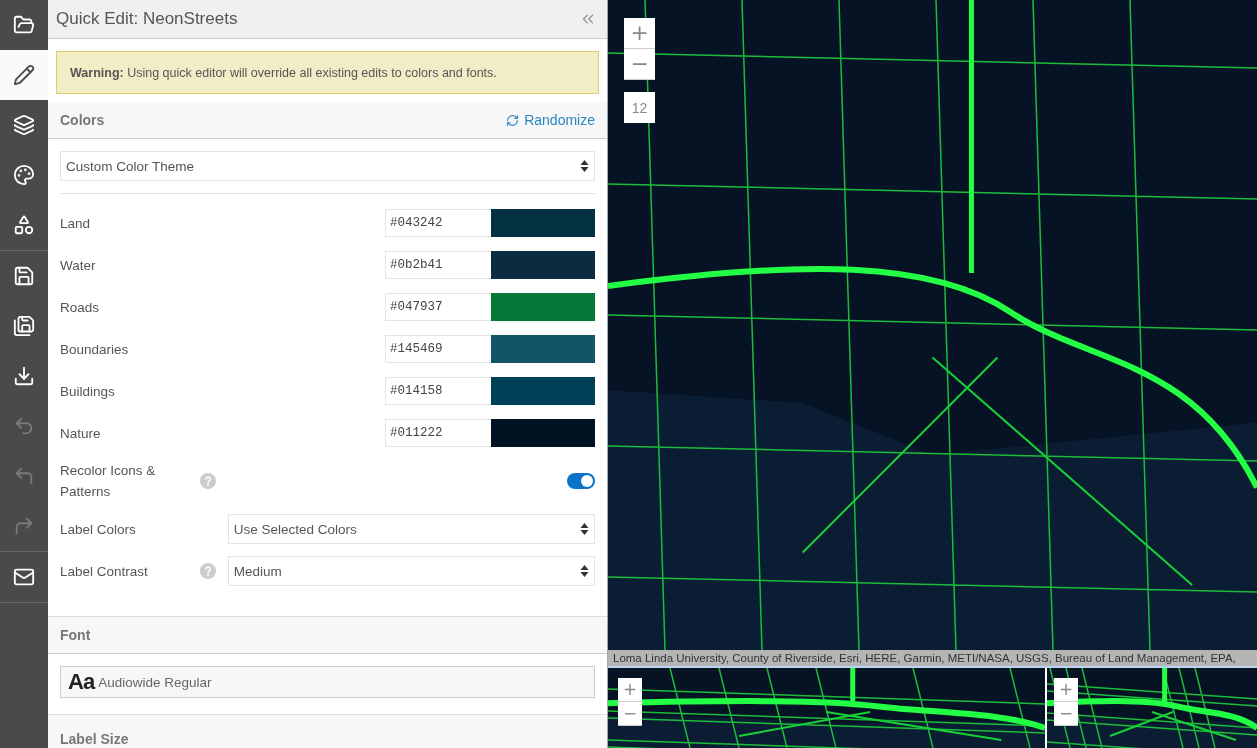  What do you see at coordinates (94, 349) in the screenshot?
I see `color-label: Boundaries` at bounding box center [94, 349].